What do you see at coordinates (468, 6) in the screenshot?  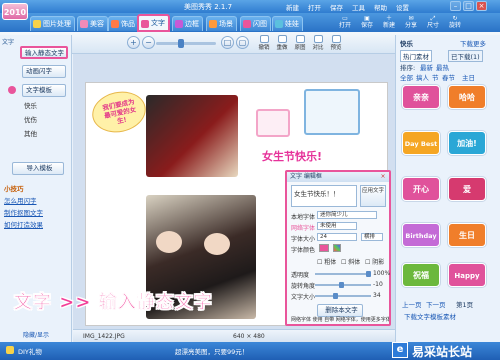 I see `maximize-icon: □` at bounding box center [468, 6].